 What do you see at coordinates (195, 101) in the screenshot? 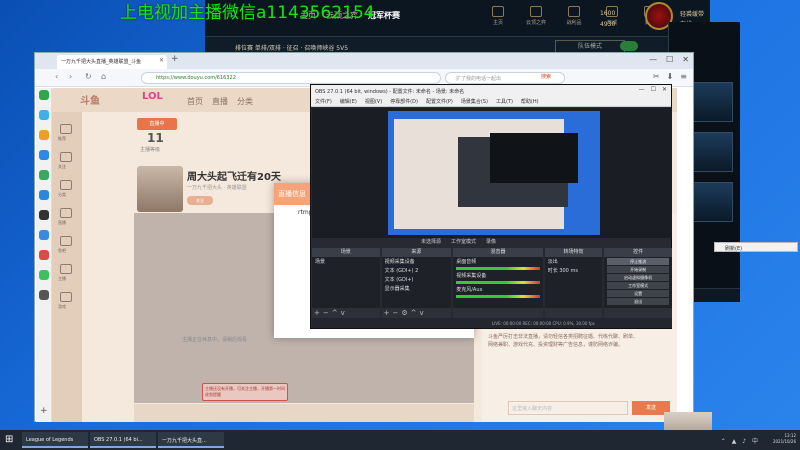
I see `nav-item: 首页` at bounding box center [195, 101].